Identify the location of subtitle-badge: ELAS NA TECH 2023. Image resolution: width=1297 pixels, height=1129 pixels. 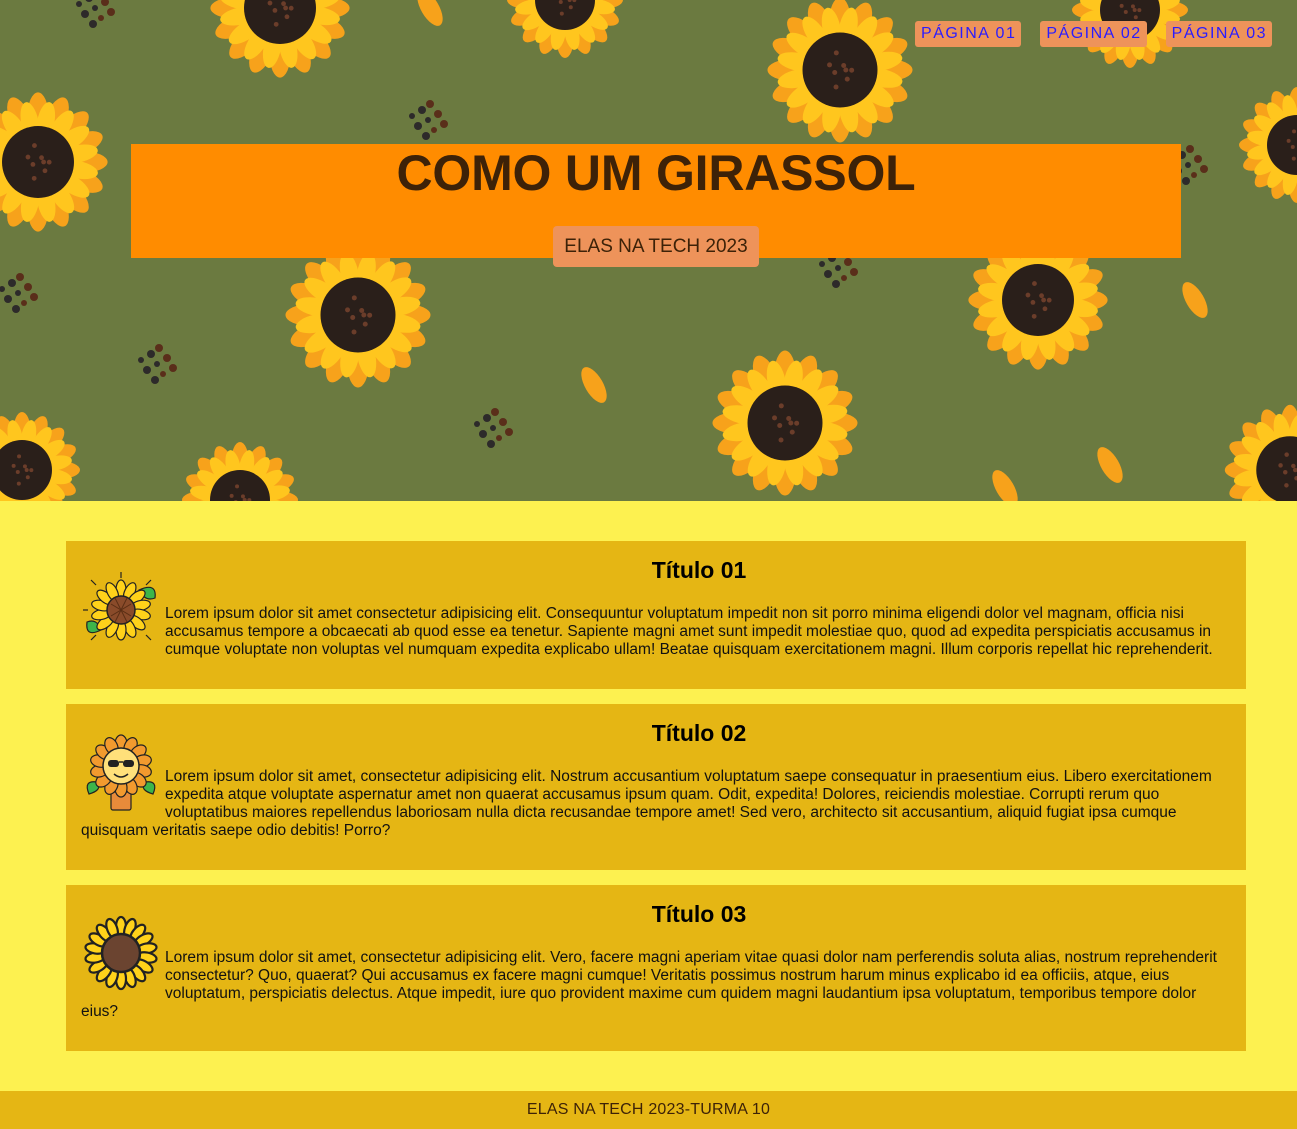
(656, 246).